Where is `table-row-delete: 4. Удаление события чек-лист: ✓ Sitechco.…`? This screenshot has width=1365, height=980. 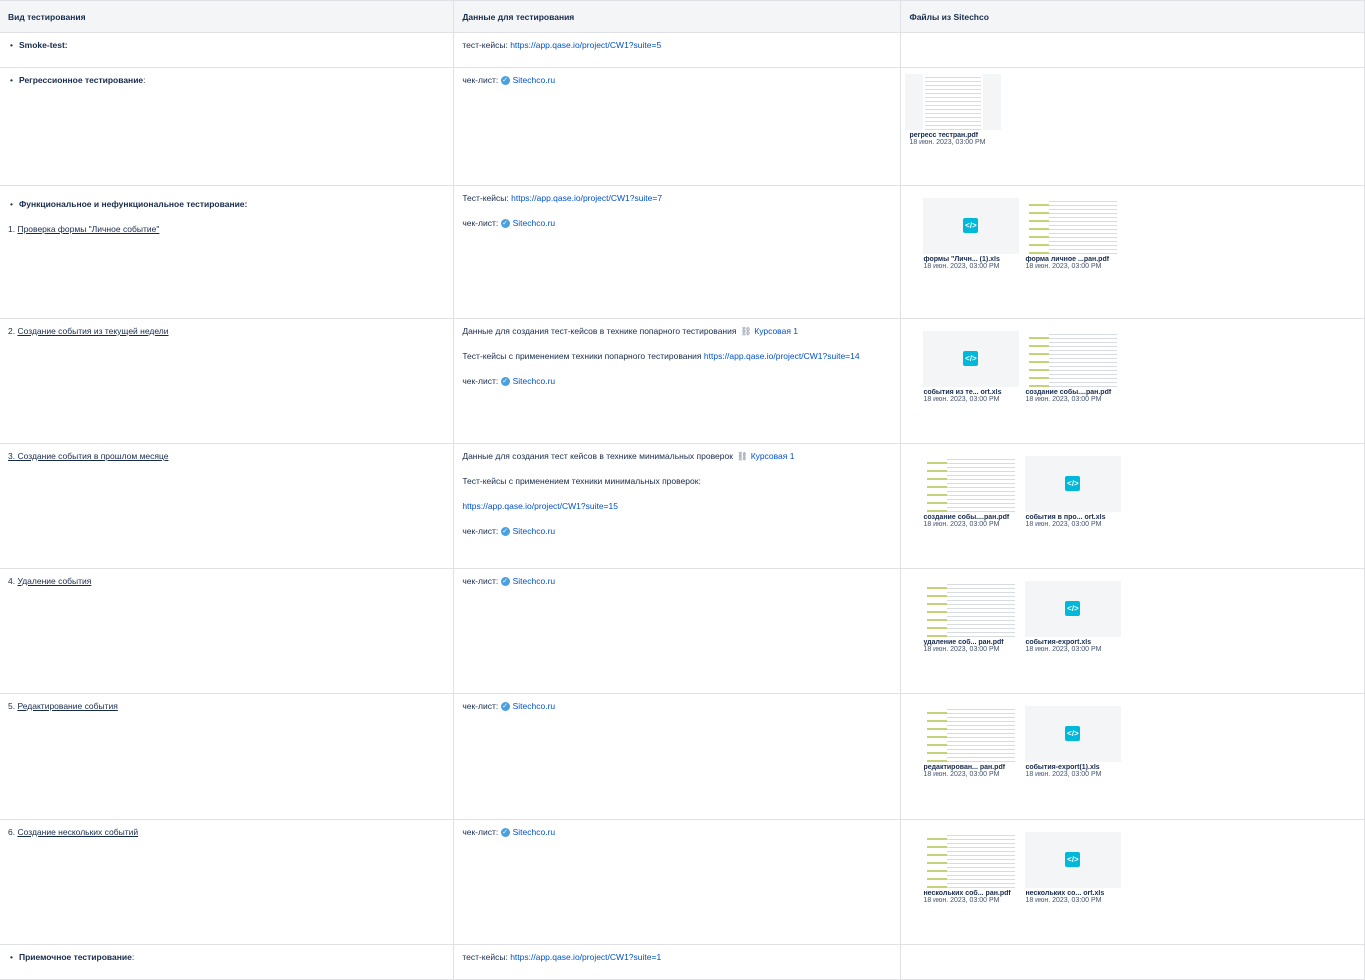 table-row-delete: 4. Удаление события чек-лист: ✓ Sitechco.… is located at coordinates (682, 631).